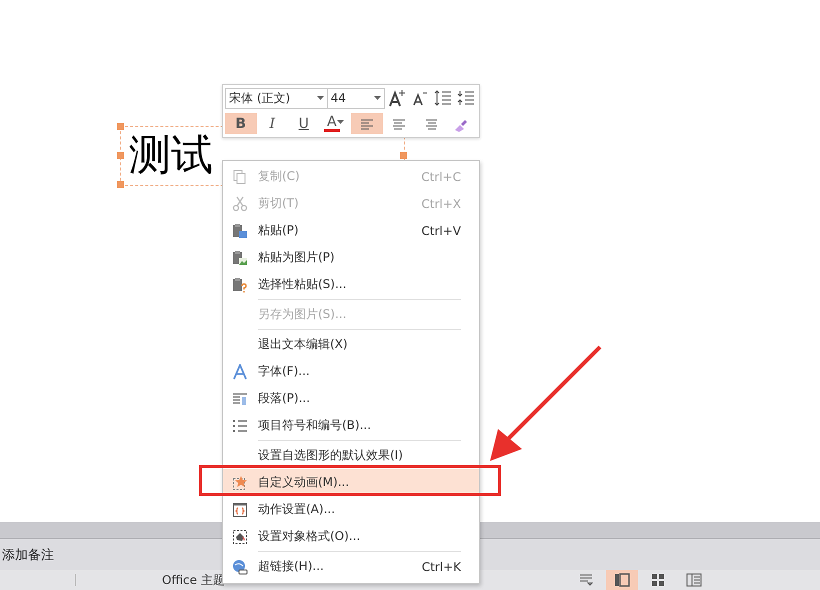  Describe the element at coordinates (240, 426) in the screenshot. I see `bulleted-list-icon` at that location.